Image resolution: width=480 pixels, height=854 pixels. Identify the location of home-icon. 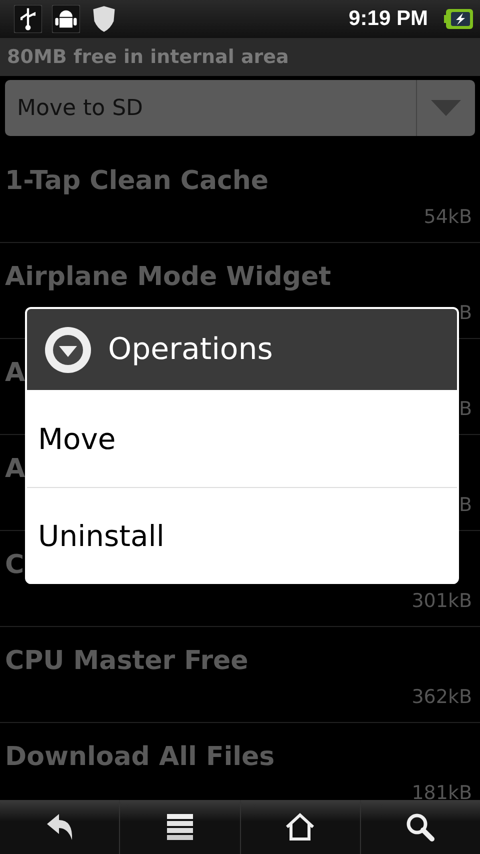
(300, 827).